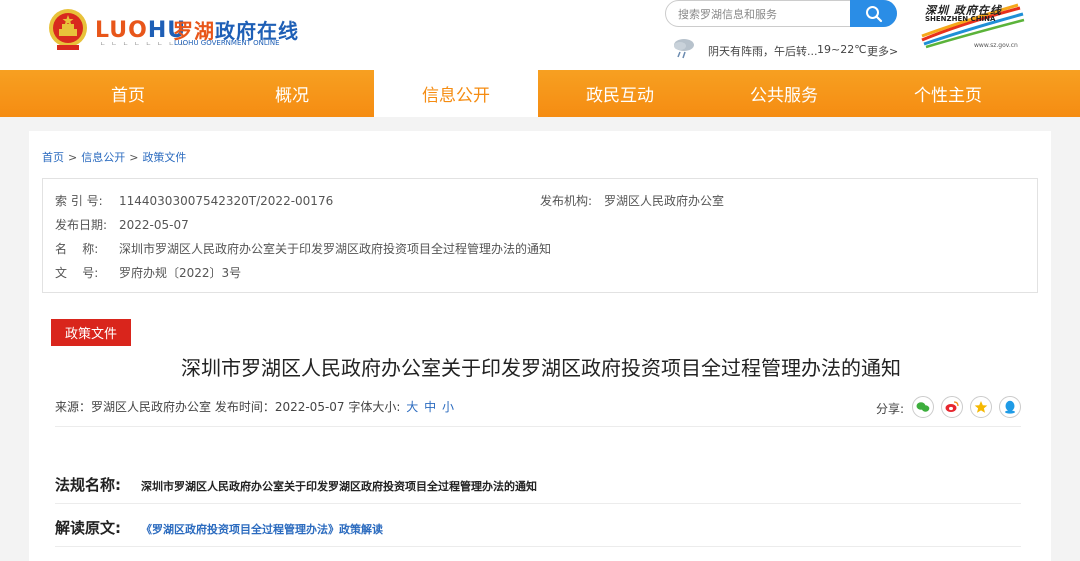 The height and width of the screenshot is (561, 1080). I want to click on meta-index-value: 11440303007542320T/2022-00176, so click(226, 201).